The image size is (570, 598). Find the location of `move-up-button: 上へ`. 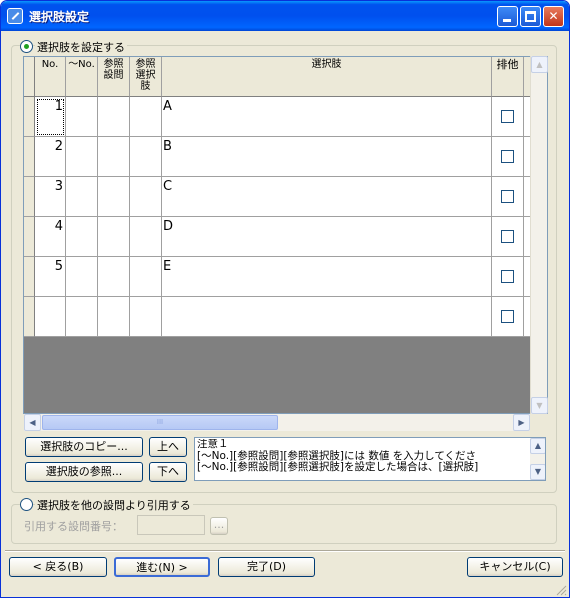

move-up-button: 上へ is located at coordinates (168, 447).